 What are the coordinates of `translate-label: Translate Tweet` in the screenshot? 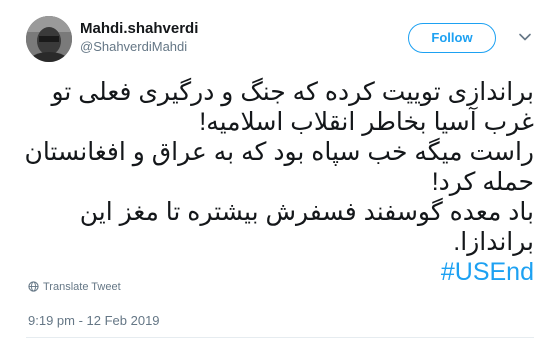 It's located at (82, 287).